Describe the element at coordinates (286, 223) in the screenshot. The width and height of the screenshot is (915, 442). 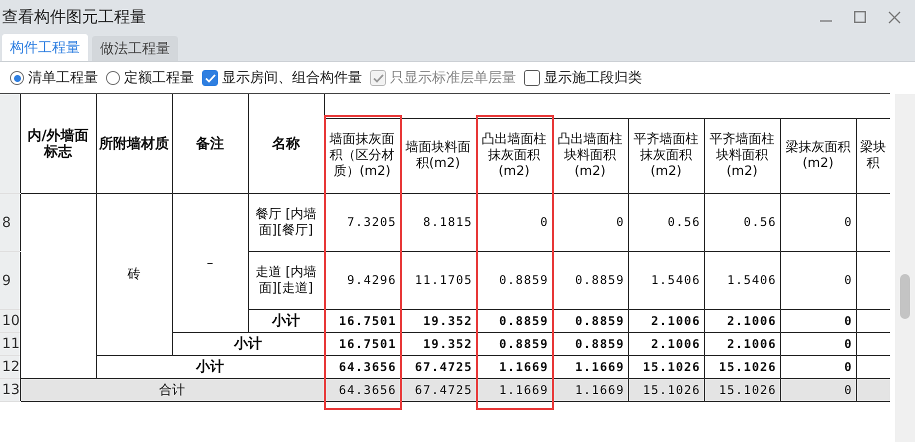
I see `table-cell: 餐厅 [内墙面][餐厅]` at that location.